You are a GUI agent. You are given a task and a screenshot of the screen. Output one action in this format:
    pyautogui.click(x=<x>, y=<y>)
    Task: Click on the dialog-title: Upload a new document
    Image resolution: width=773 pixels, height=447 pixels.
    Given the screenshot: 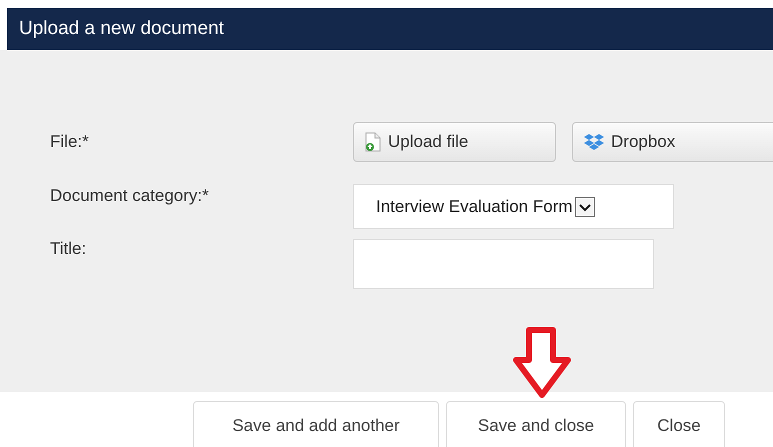 What is the action you would take?
    pyautogui.click(x=121, y=29)
    